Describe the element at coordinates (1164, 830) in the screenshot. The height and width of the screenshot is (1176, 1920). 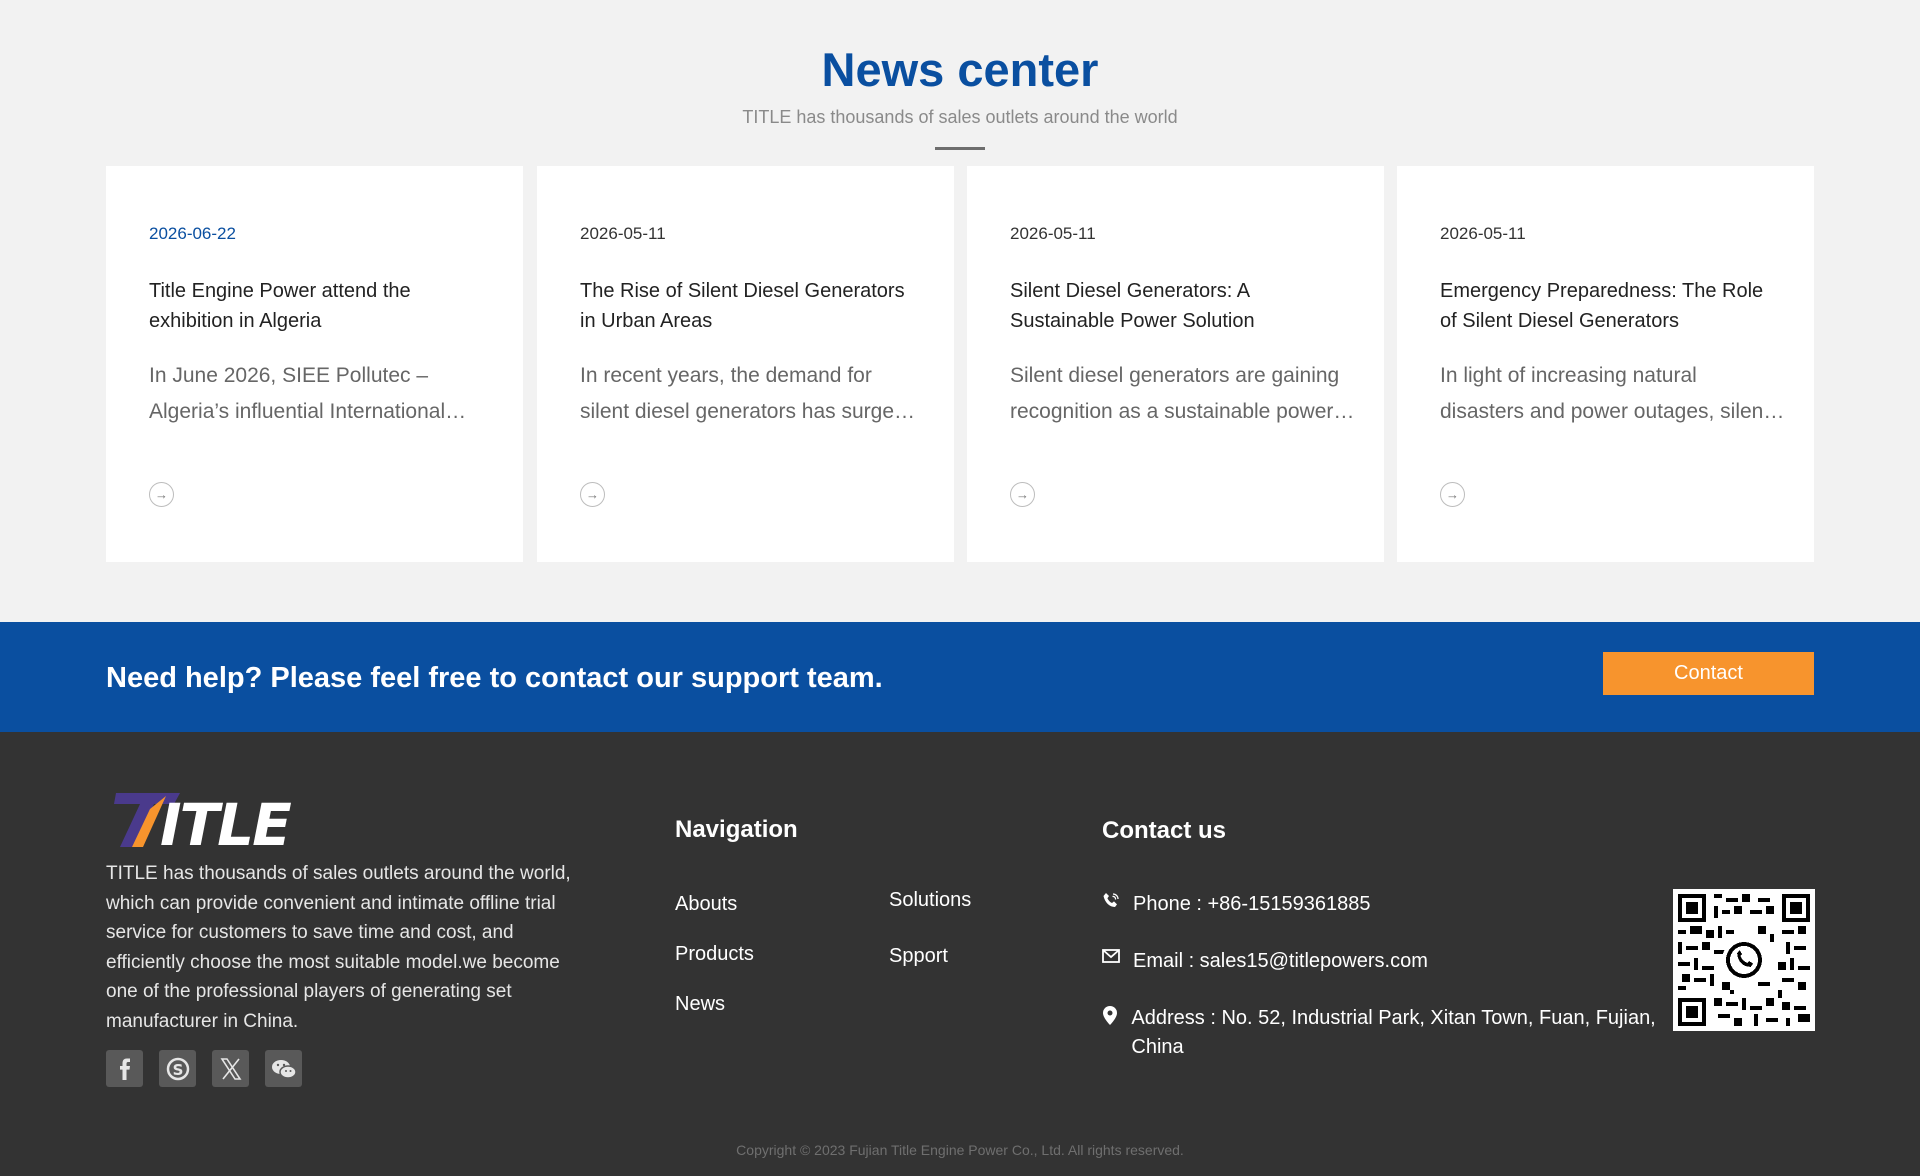
I see `contact-heading: Contact us` at that location.